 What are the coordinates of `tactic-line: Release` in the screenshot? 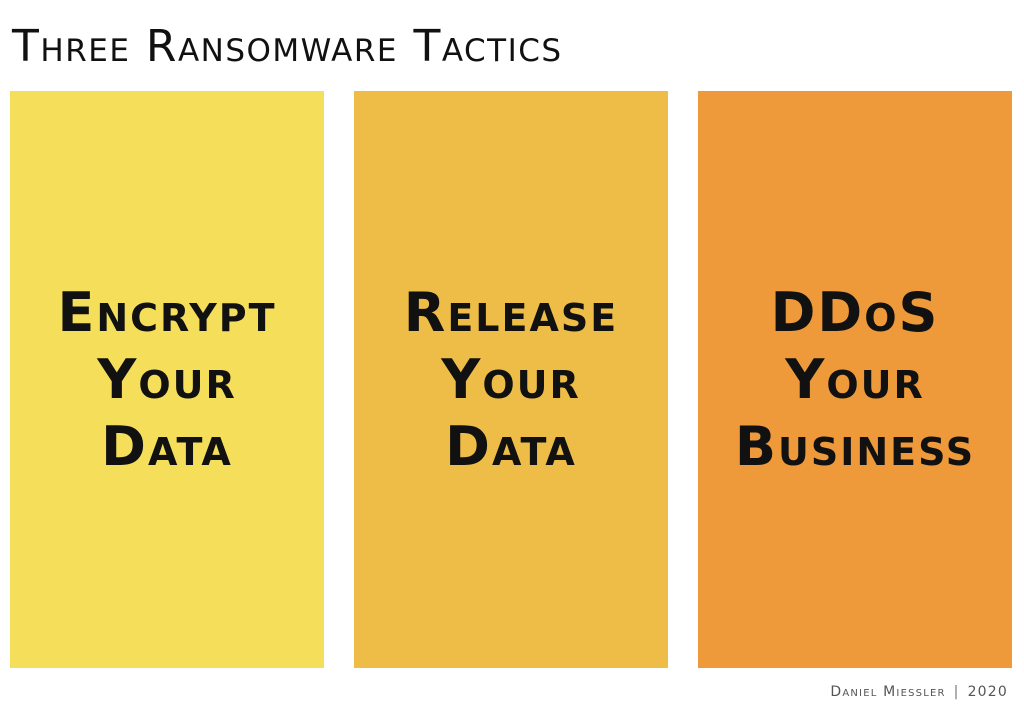 It's located at (511, 312).